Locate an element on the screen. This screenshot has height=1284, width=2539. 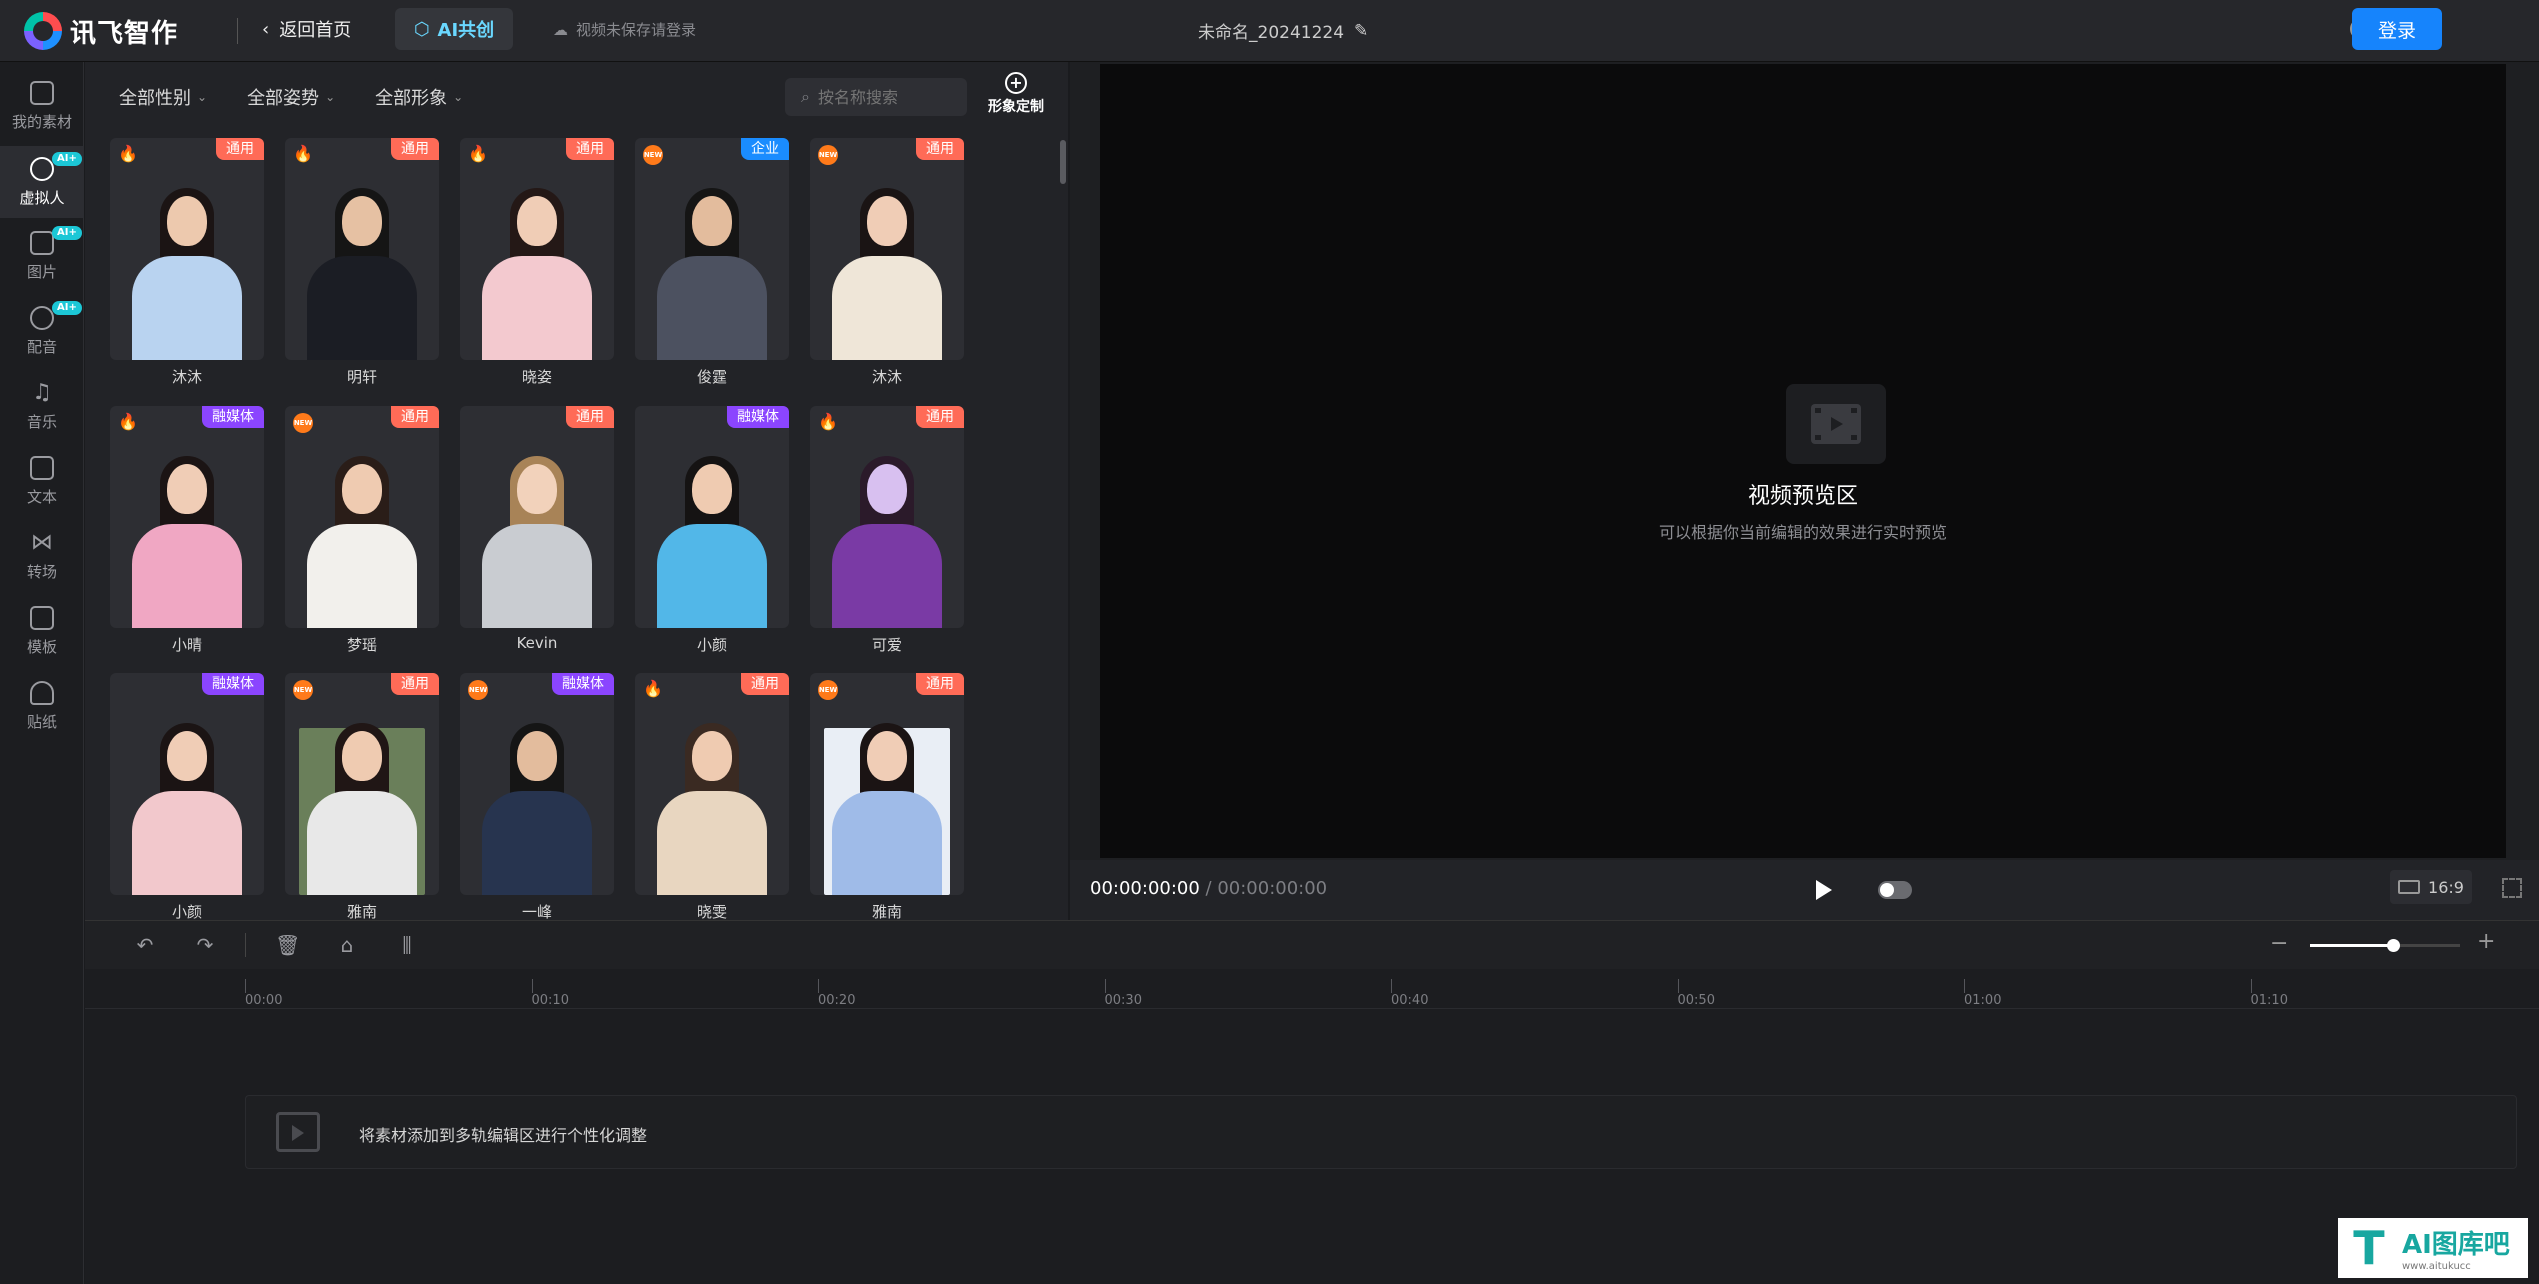
search-box: ⌕ is located at coordinates (876, 97).